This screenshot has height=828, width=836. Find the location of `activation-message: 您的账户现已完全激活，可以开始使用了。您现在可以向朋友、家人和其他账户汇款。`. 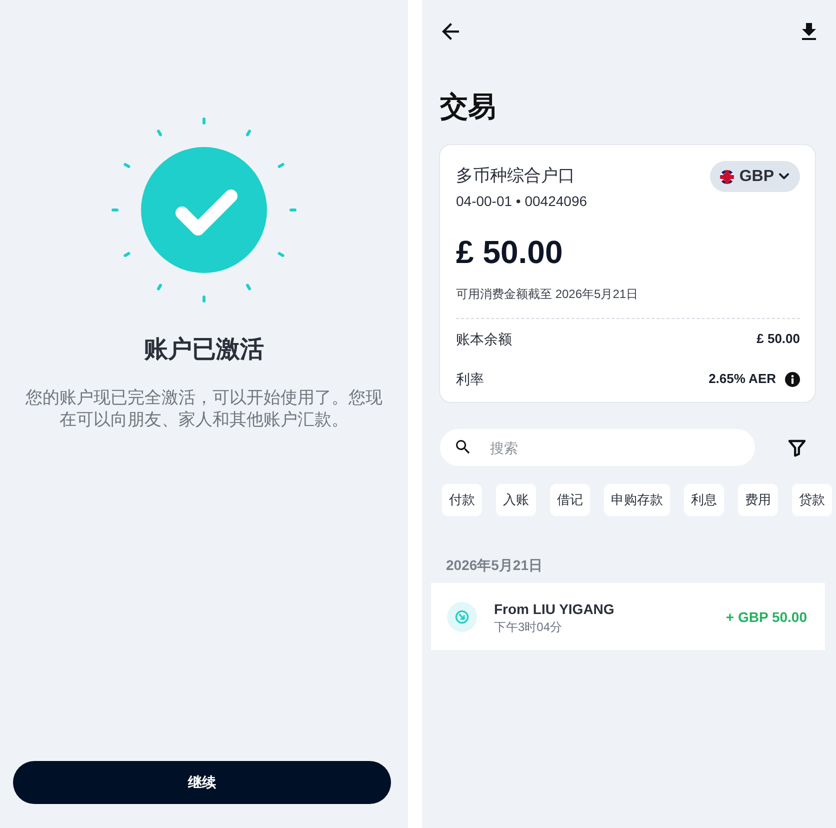

activation-message: 您的账户现已完全激活，可以开始使用了。您现在可以向朋友、家人和其他账户汇款。 is located at coordinates (204, 409).